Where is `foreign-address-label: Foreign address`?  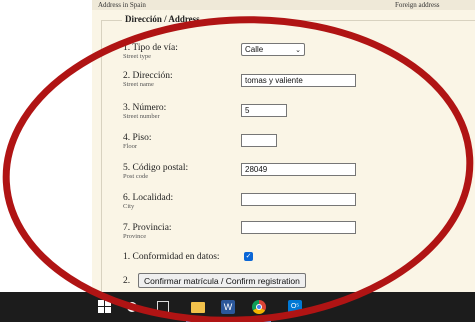
foreign-address-label: Foreign address is located at coordinates (417, 5).